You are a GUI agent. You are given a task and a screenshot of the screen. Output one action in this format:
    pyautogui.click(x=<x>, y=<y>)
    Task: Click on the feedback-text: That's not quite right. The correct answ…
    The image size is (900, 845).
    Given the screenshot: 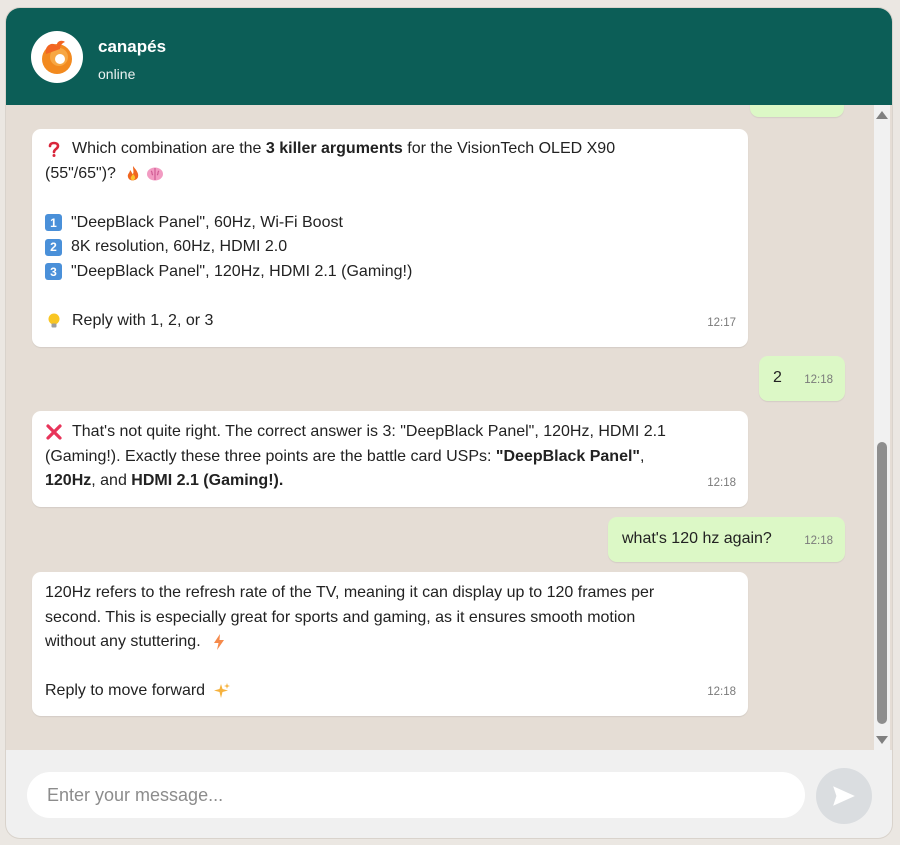 What is the action you would take?
    pyautogui.click(x=369, y=431)
    